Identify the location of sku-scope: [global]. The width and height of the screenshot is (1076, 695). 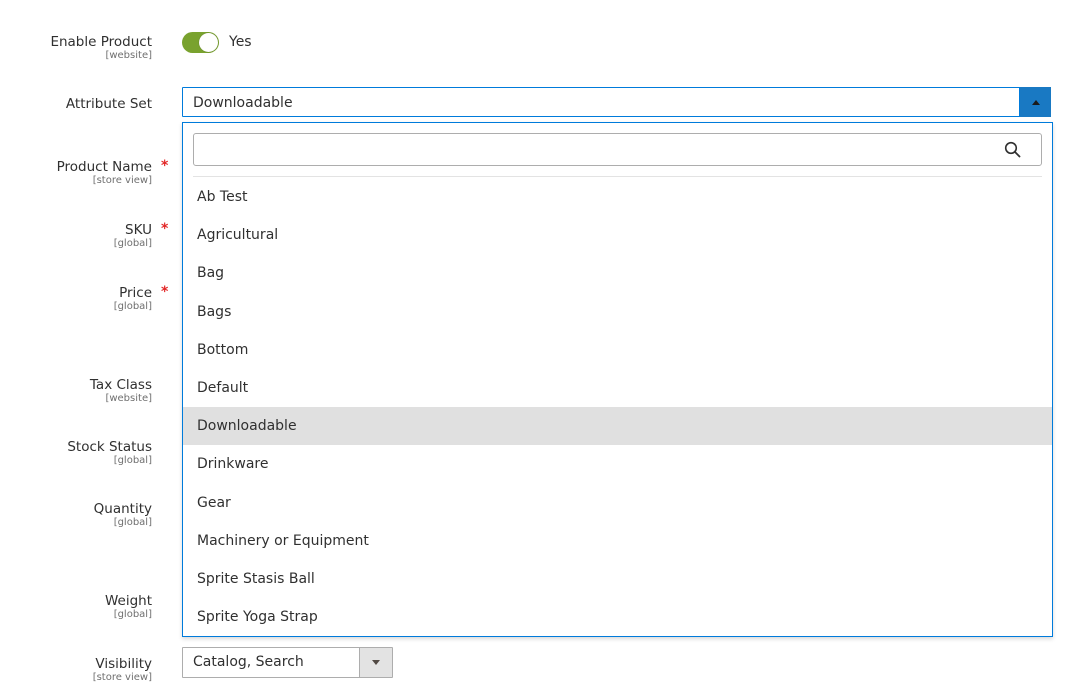
(132, 243).